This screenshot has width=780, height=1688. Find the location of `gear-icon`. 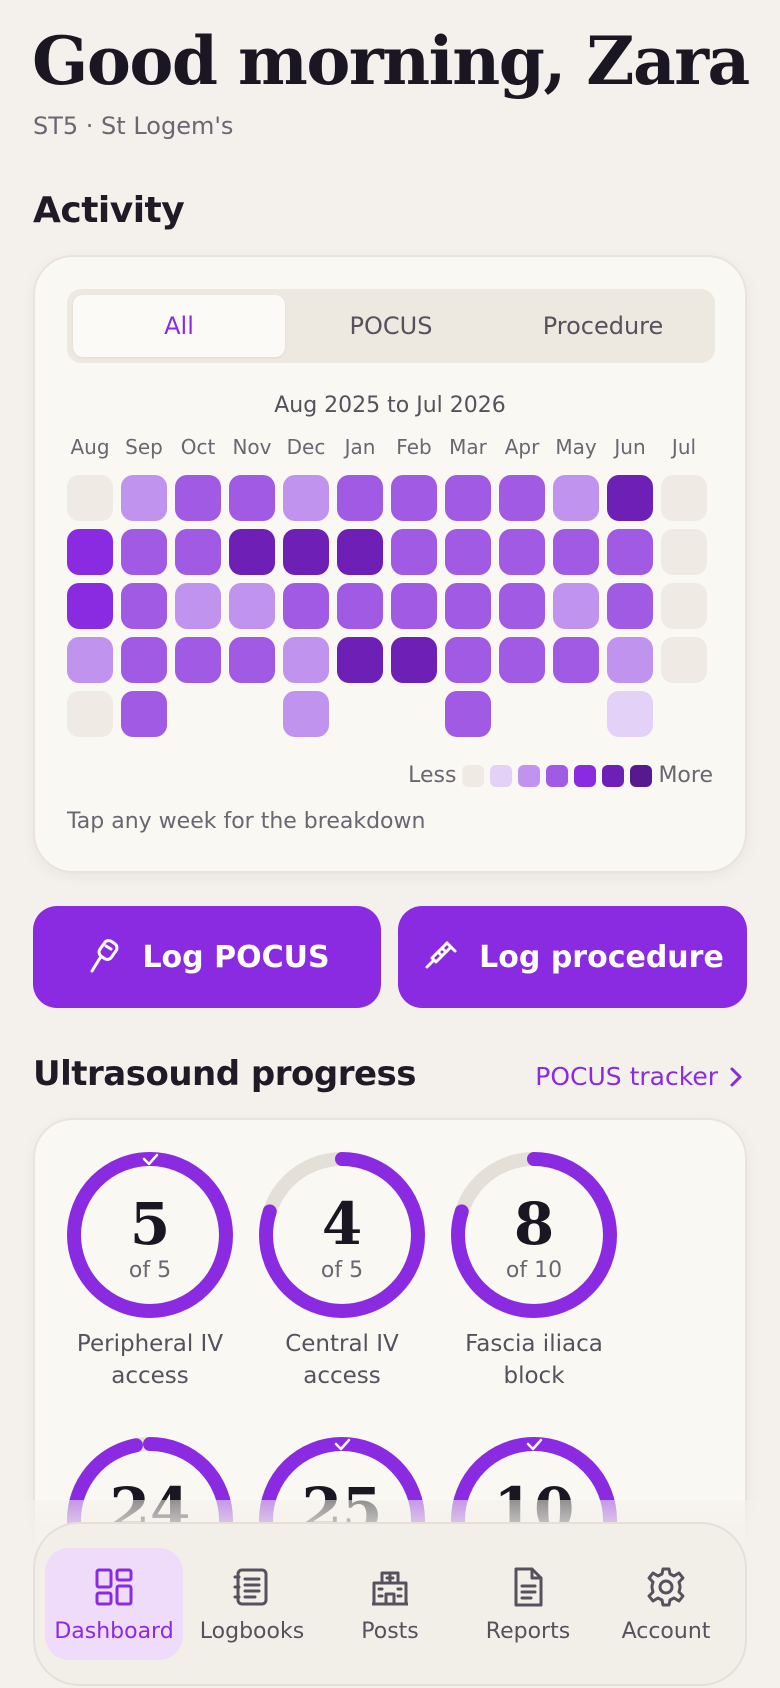

gear-icon is located at coordinates (666, 1586).